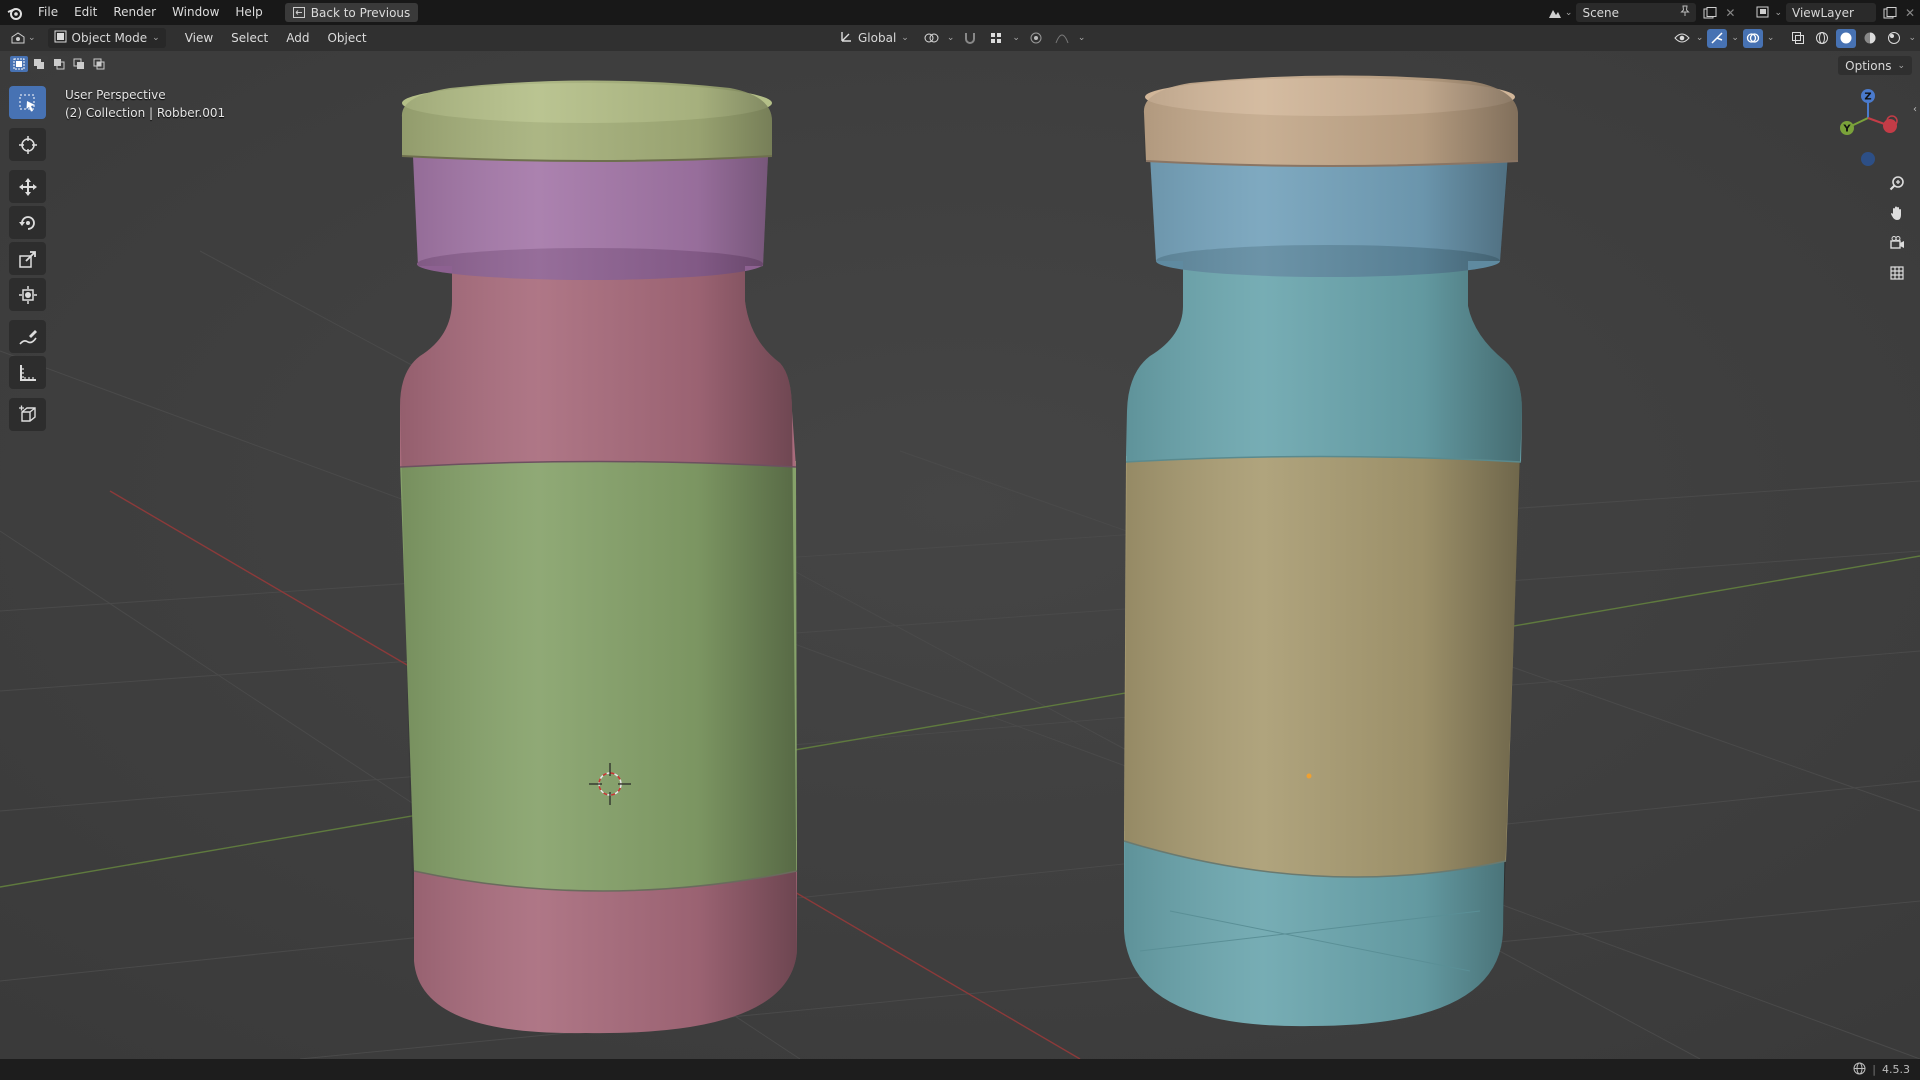  I want to click on transform-icon, so click(27, 294).